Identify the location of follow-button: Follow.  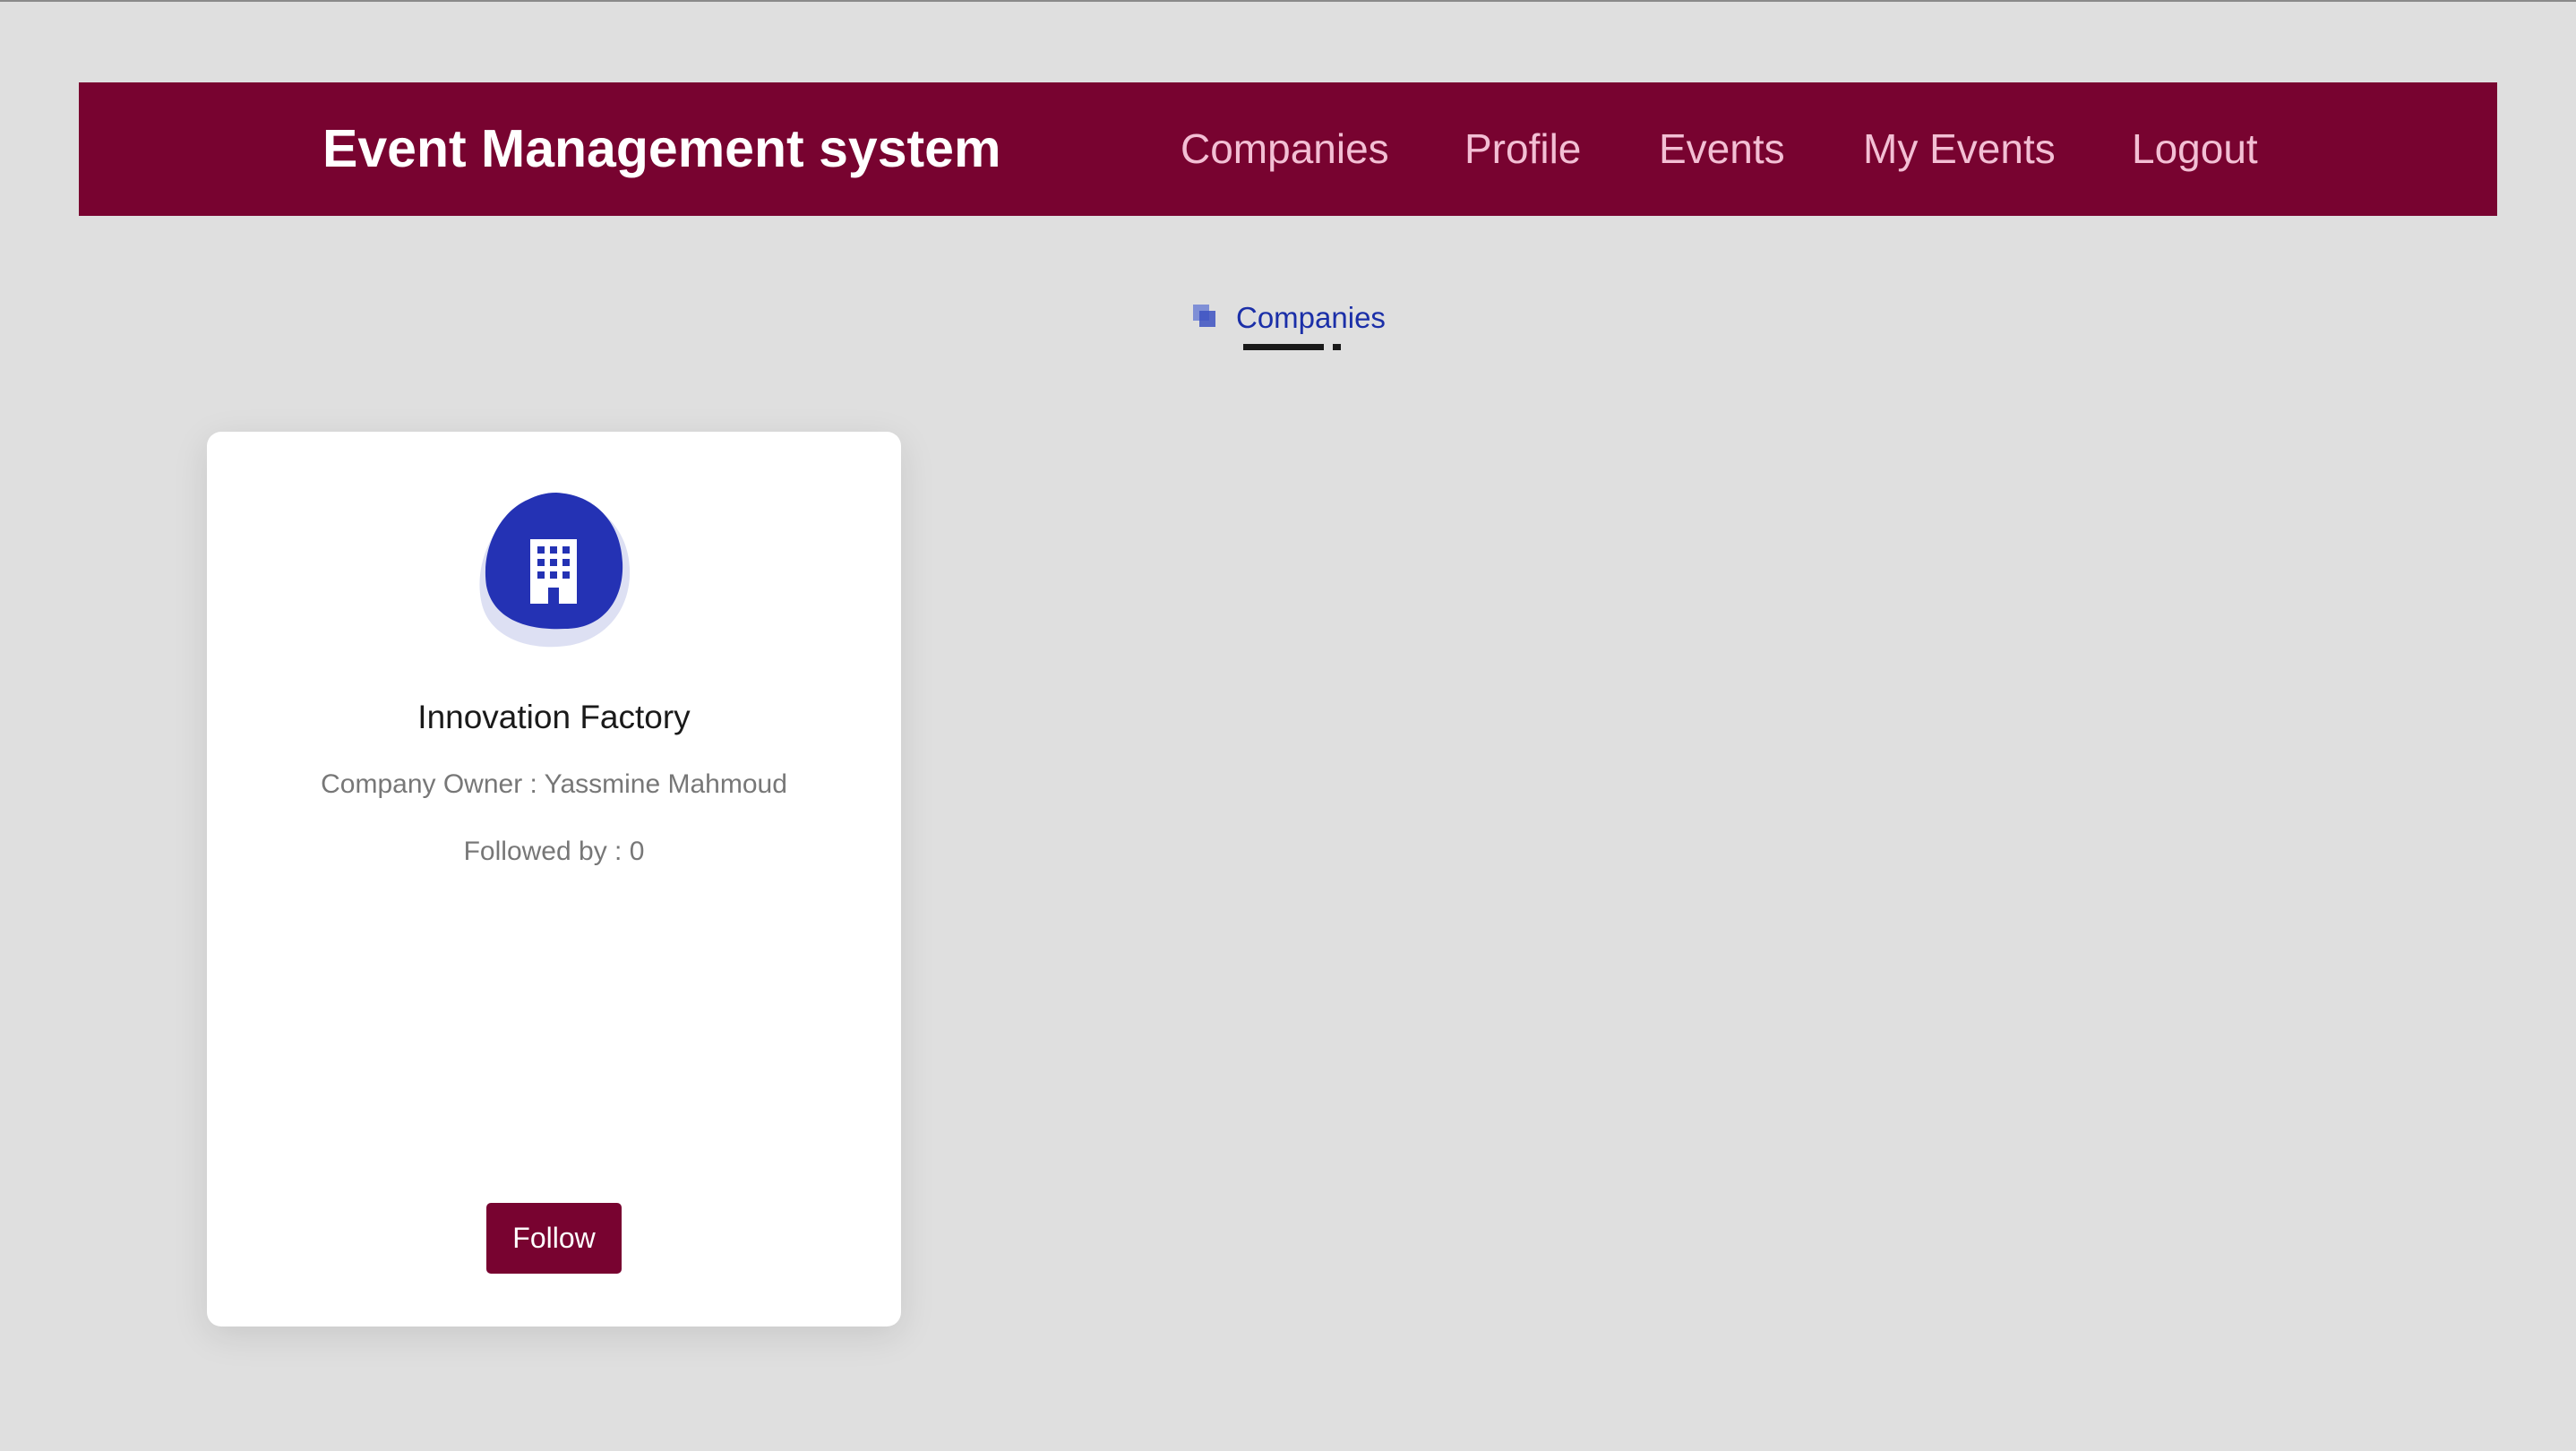
(554, 1238).